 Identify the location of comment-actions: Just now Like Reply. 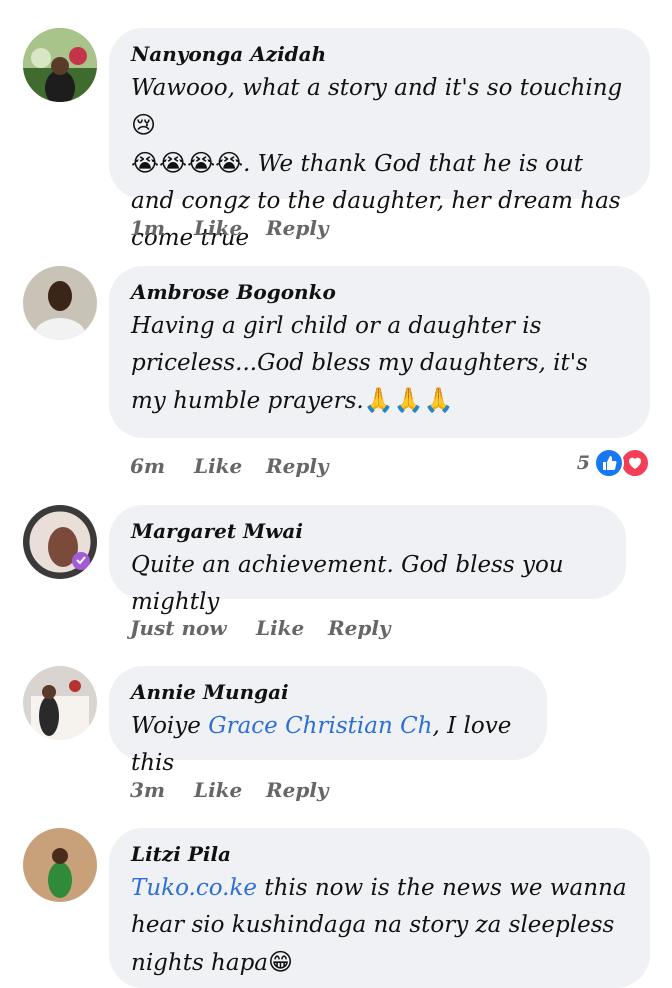
(260, 628).